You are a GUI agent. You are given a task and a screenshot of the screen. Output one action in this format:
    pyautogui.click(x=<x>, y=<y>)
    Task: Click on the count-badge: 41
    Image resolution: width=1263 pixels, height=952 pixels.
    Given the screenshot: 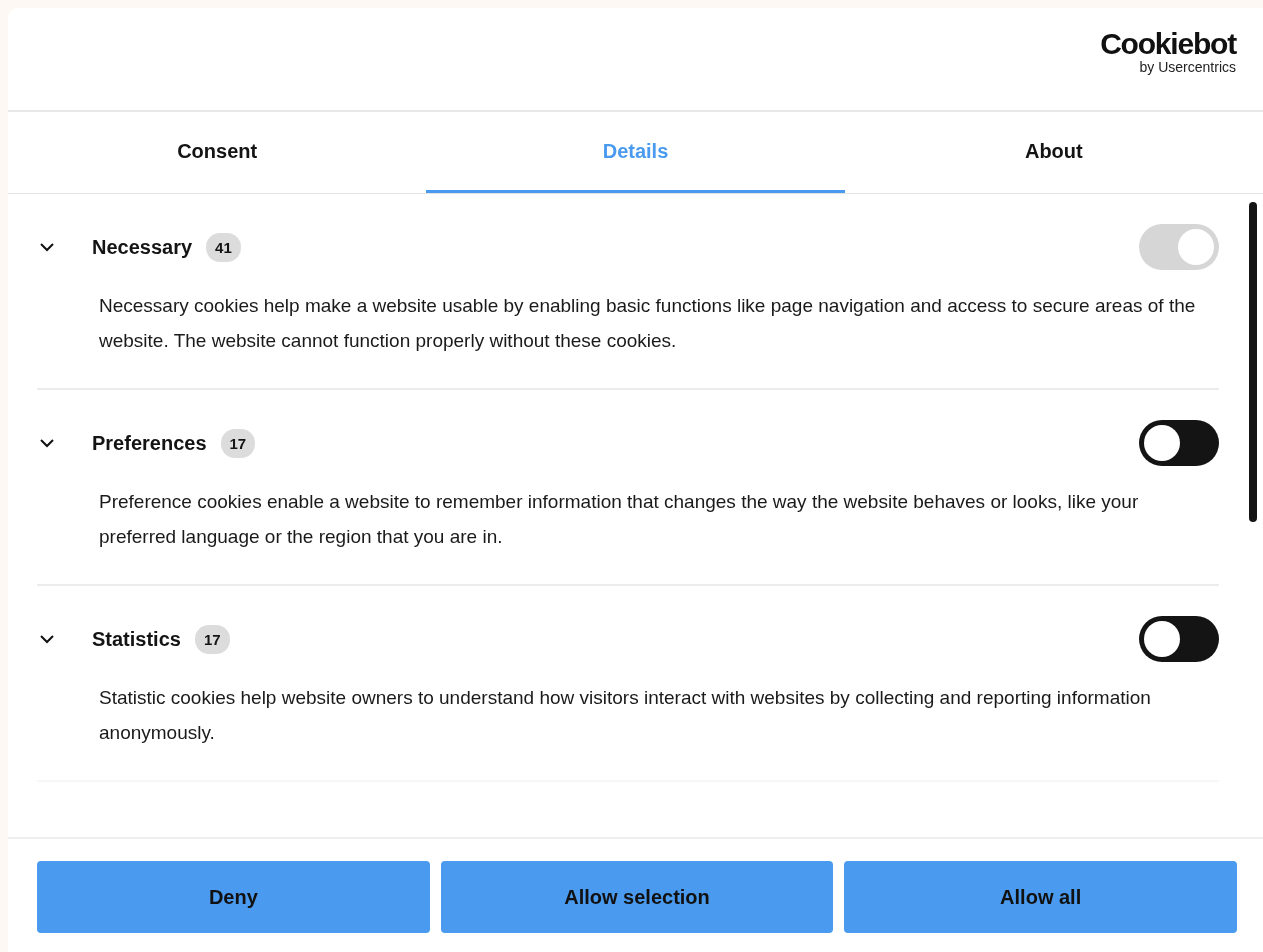 What is the action you would take?
    pyautogui.click(x=223, y=247)
    